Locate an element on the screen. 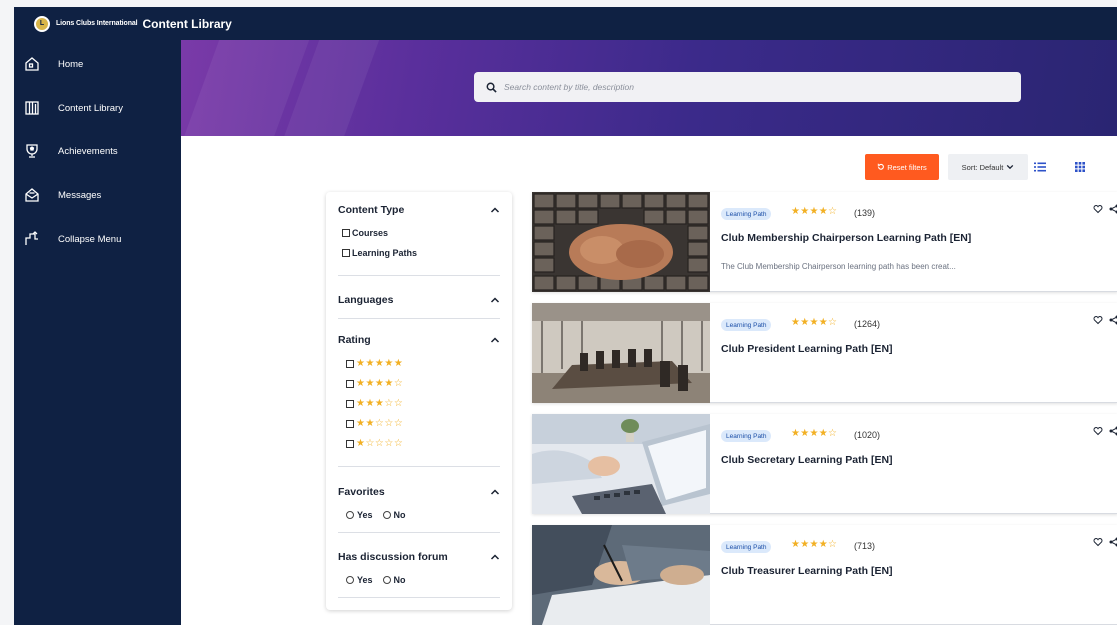  sidebar-item-label: Collapse Menu is located at coordinates (90, 239).